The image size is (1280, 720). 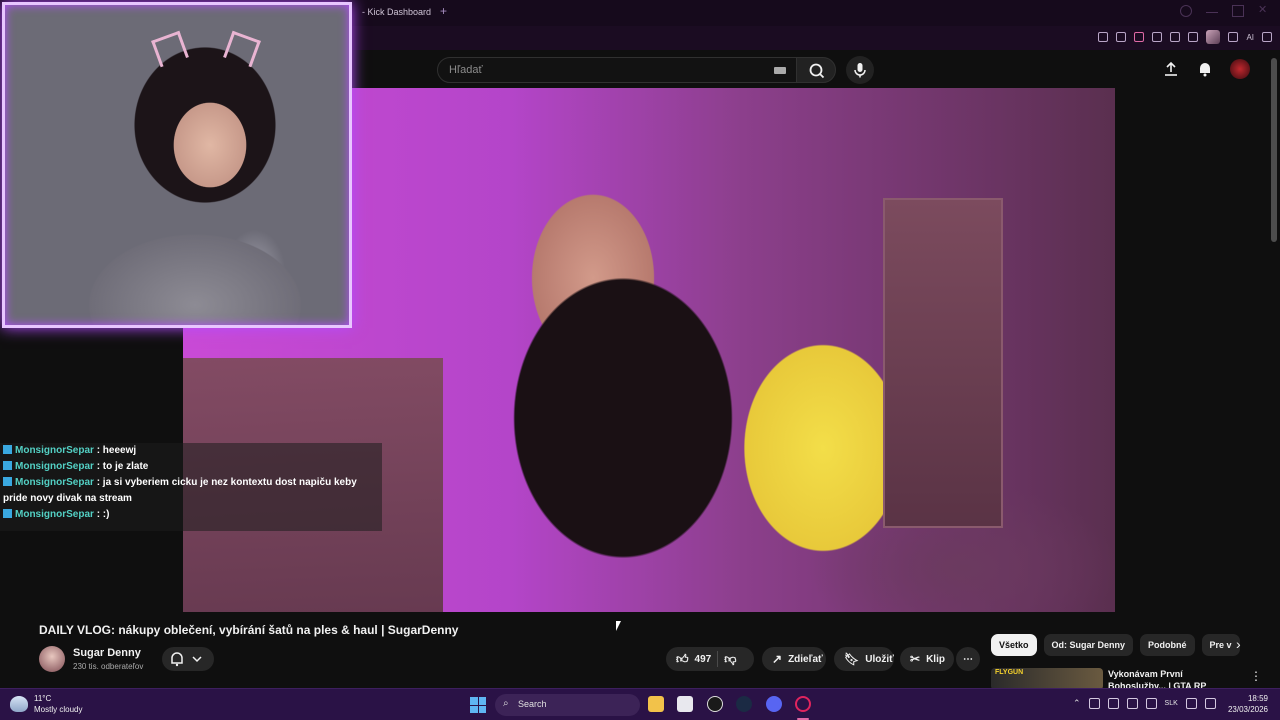 What do you see at coordinates (567, 705) in the screenshot?
I see `taskbar-search: ⌕ Search` at bounding box center [567, 705].